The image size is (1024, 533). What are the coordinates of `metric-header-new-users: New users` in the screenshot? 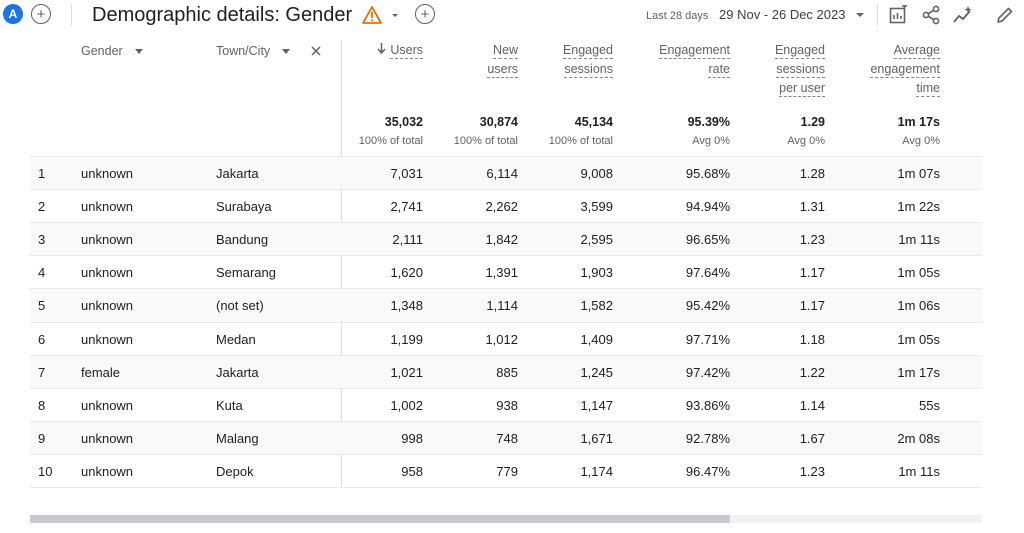 It's located at (478, 60).